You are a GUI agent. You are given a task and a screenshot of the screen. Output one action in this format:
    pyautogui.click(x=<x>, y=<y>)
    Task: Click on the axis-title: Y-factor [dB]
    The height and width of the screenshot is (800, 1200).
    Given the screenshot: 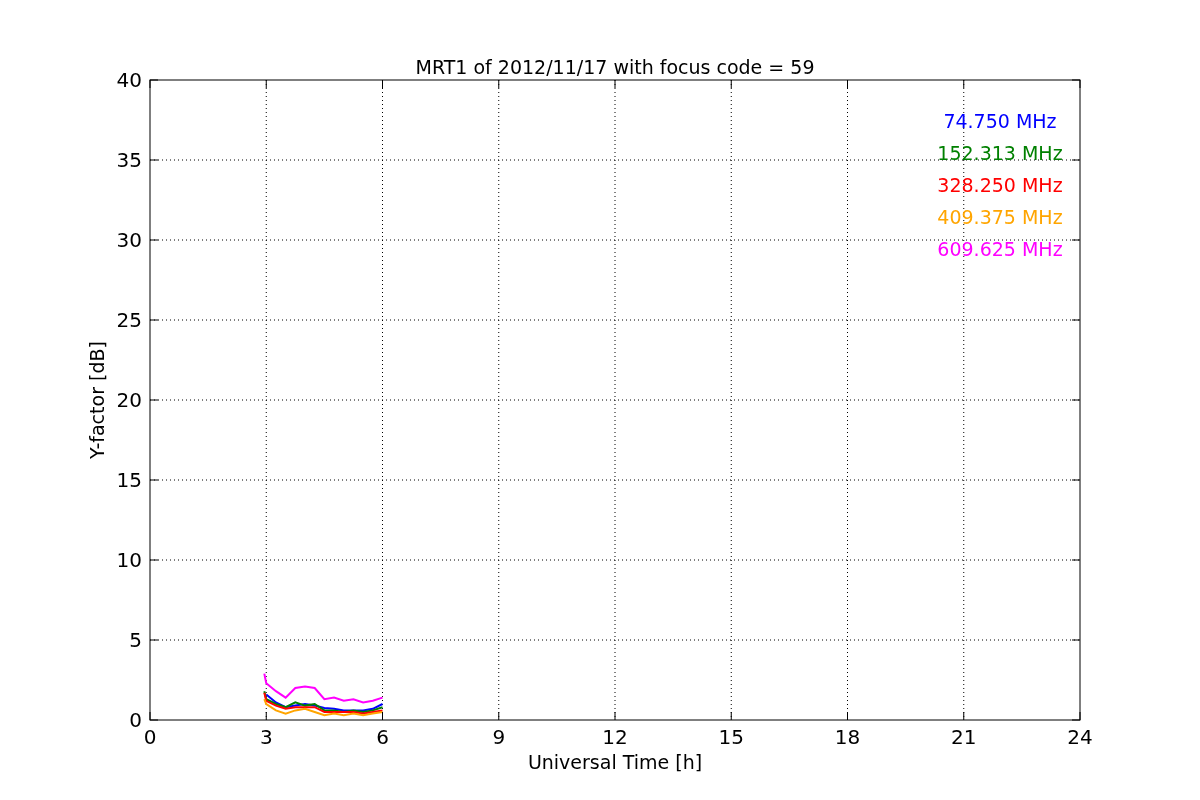 What is the action you would take?
    pyautogui.click(x=97, y=400)
    